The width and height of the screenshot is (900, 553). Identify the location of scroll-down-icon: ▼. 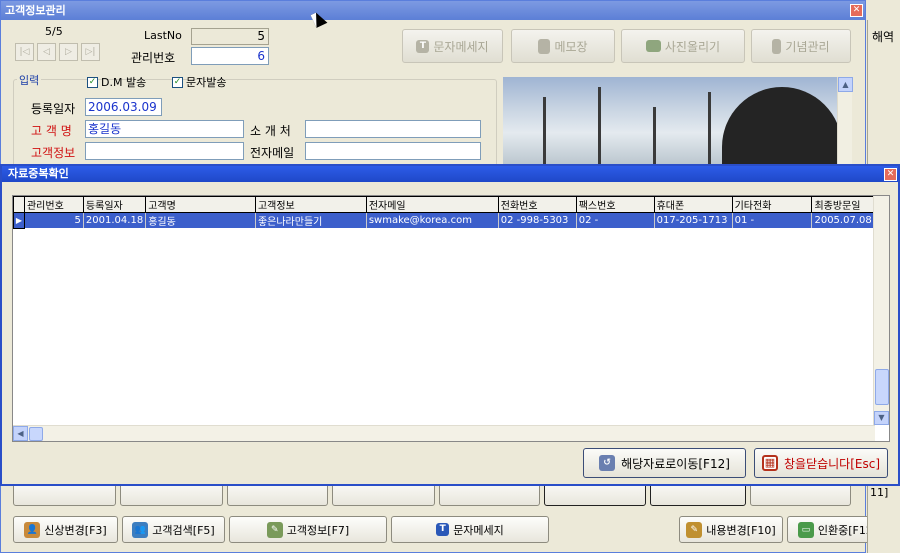
(881, 418).